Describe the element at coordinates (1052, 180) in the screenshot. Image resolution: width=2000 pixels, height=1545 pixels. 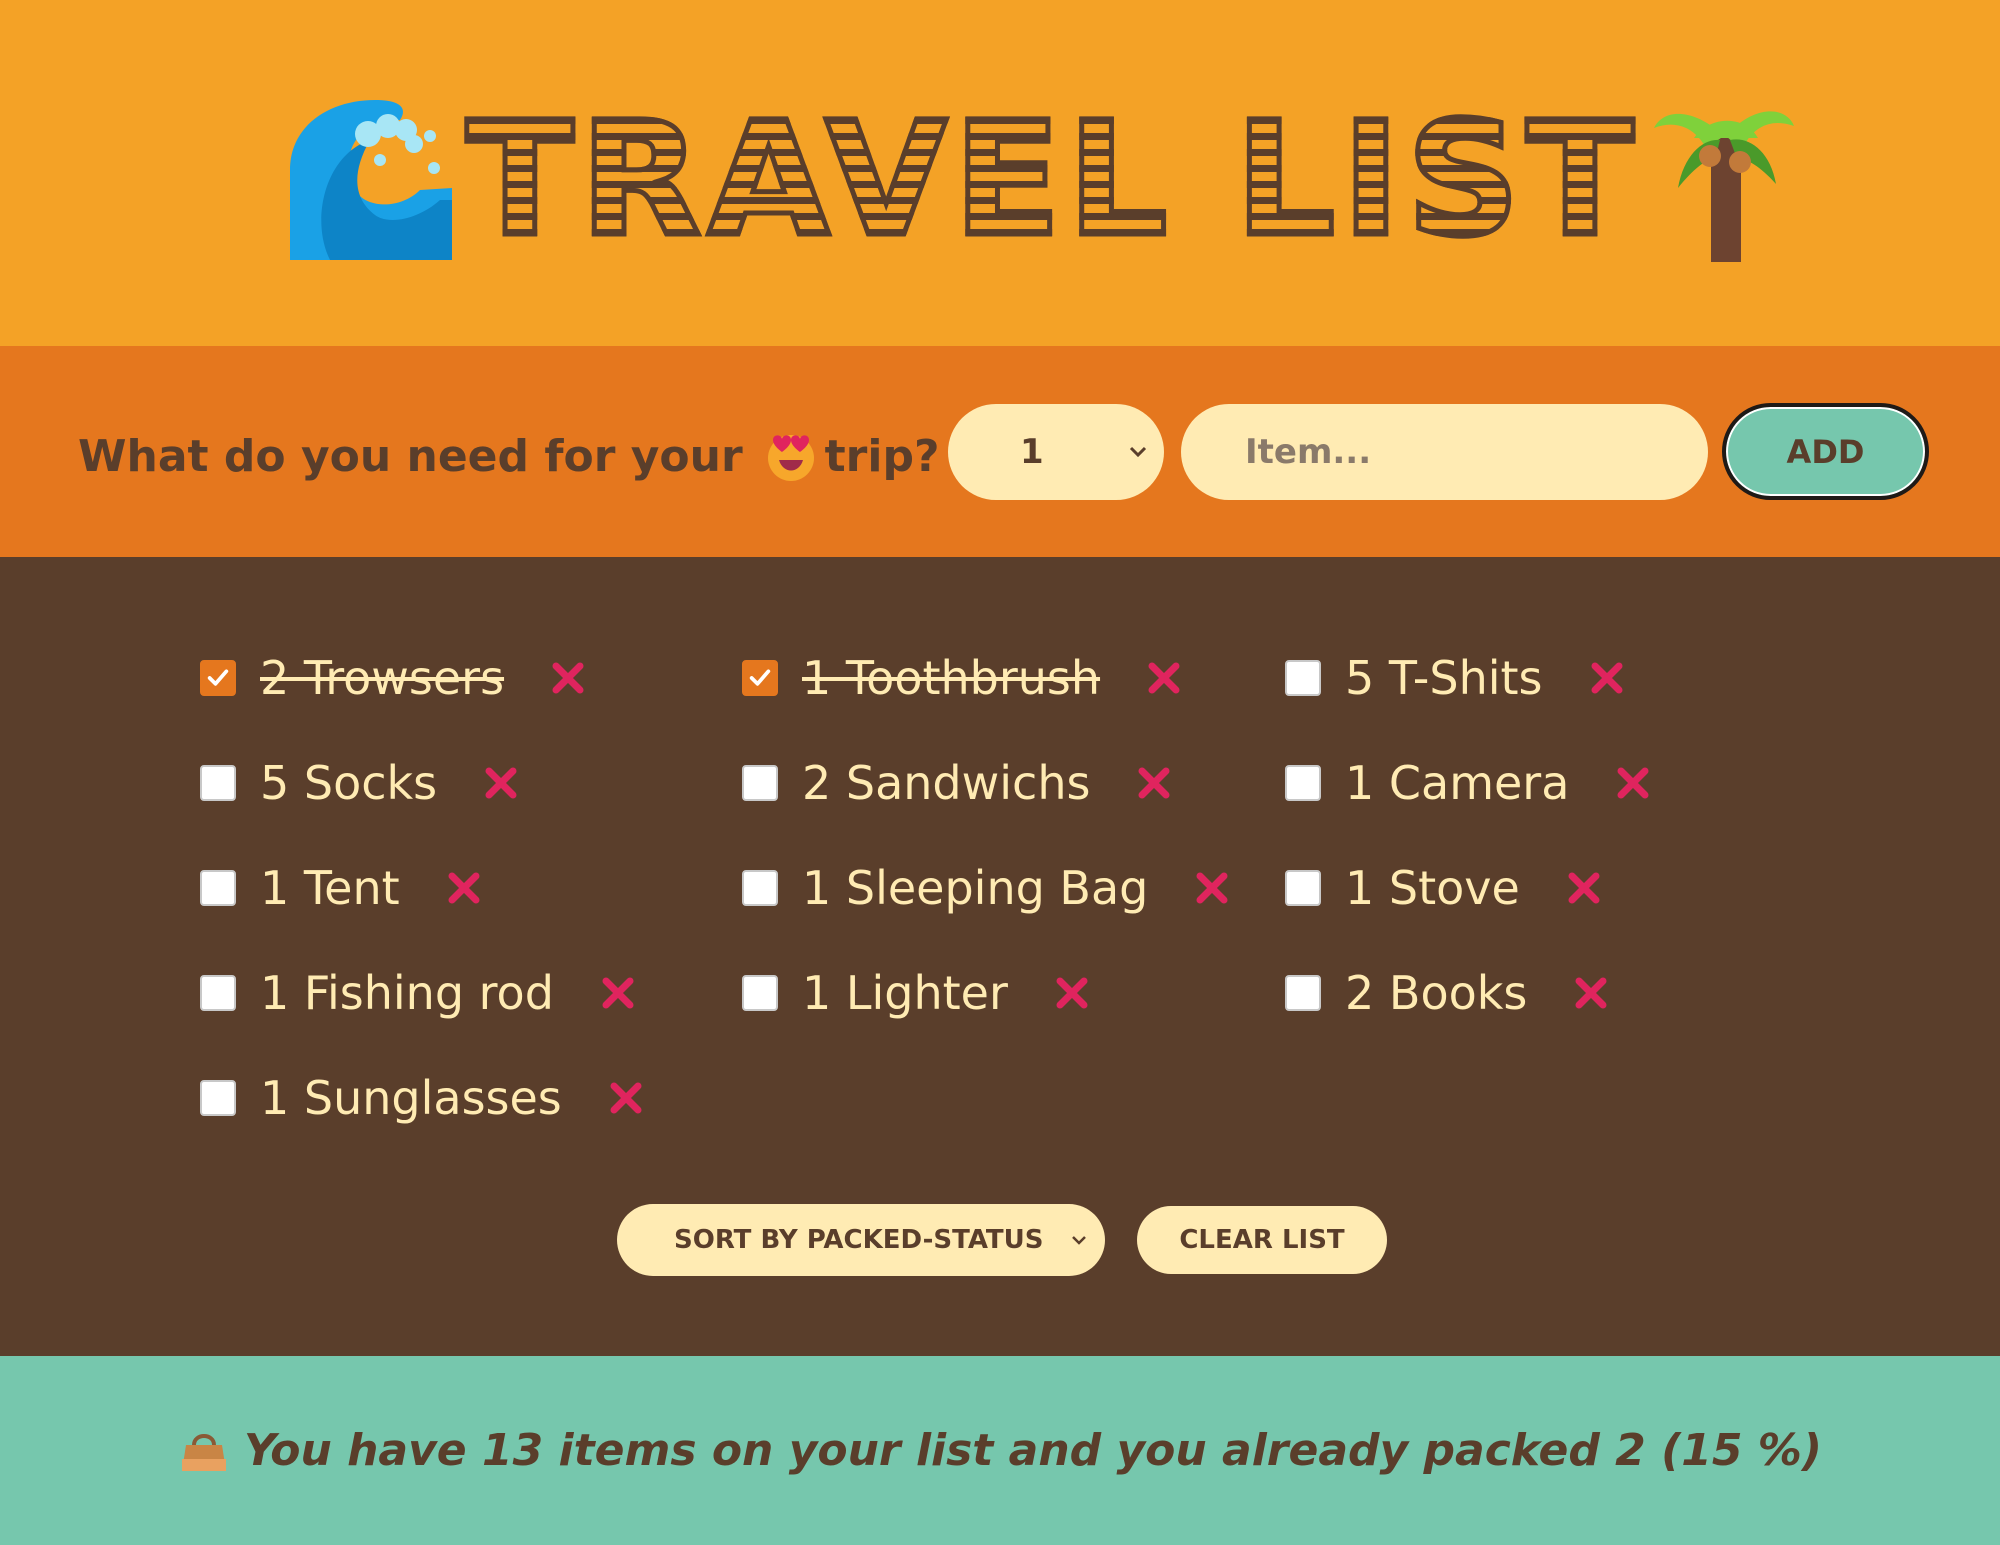
I see `title-text: TRAVEL LIST` at that location.